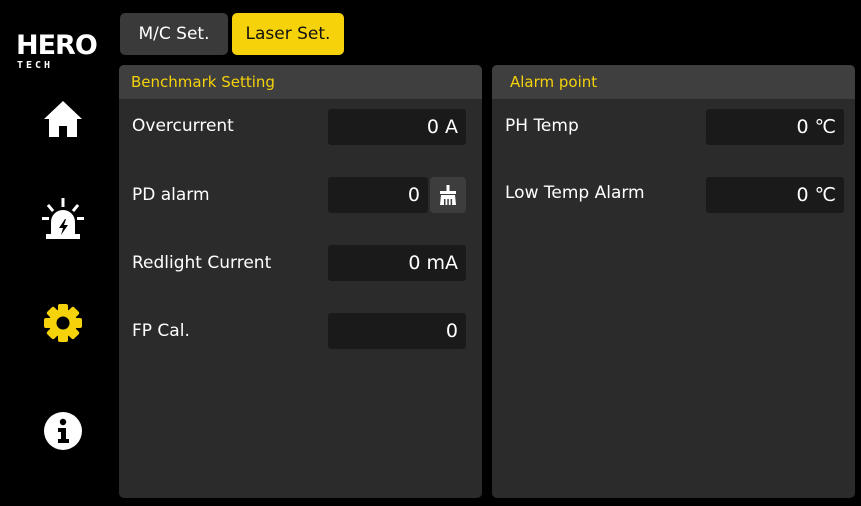 The height and width of the screenshot is (506, 861). Describe the element at coordinates (183, 126) in the screenshot. I see `overcurrent-label: Overcurrent` at that location.